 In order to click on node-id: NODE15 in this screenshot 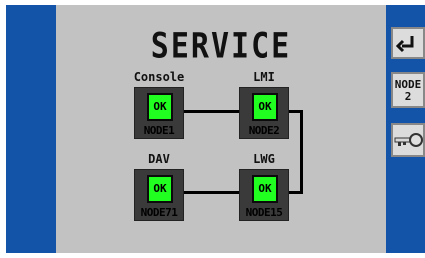, I will do `click(264, 212)`.